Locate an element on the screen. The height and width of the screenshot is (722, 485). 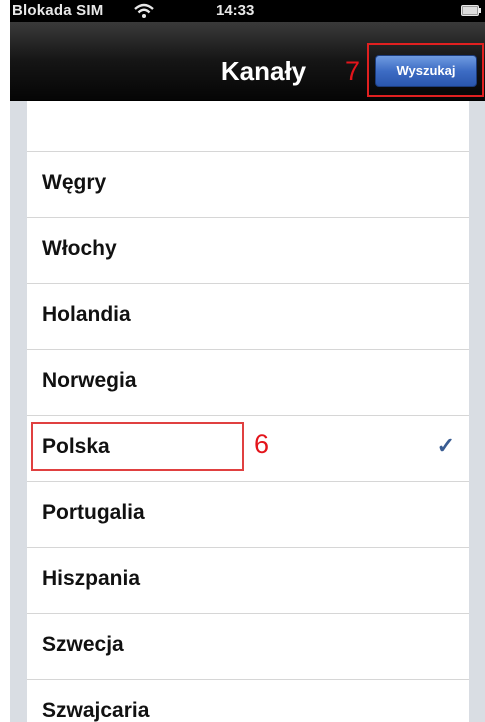
list-item: Węgry is located at coordinates (248, 185).